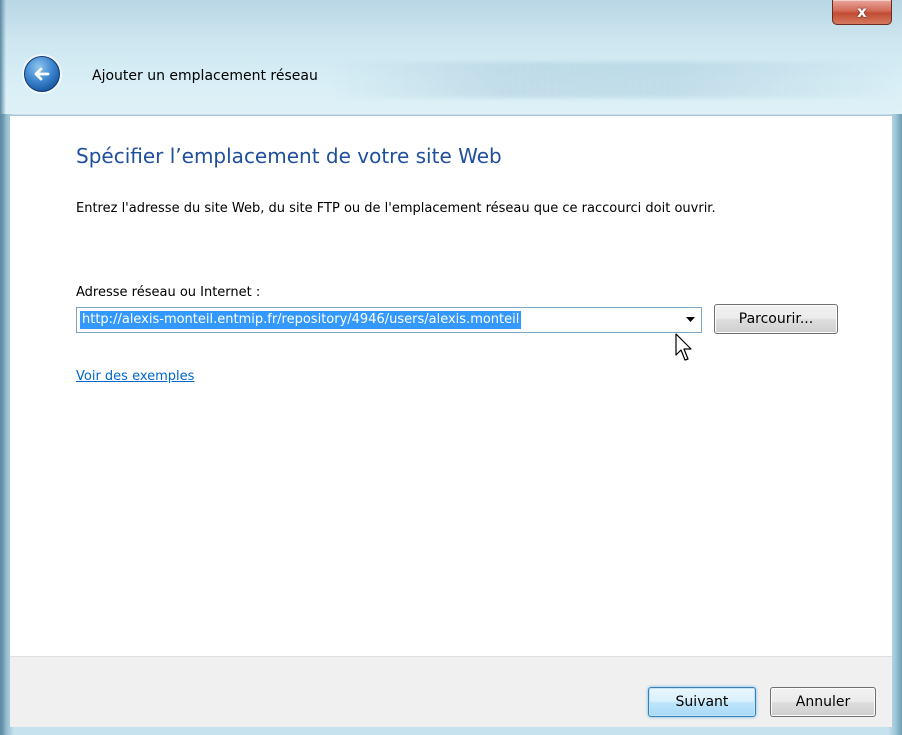 This screenshot has height=735, width=902. I want to click on window-left-edge, so click(3, 367).